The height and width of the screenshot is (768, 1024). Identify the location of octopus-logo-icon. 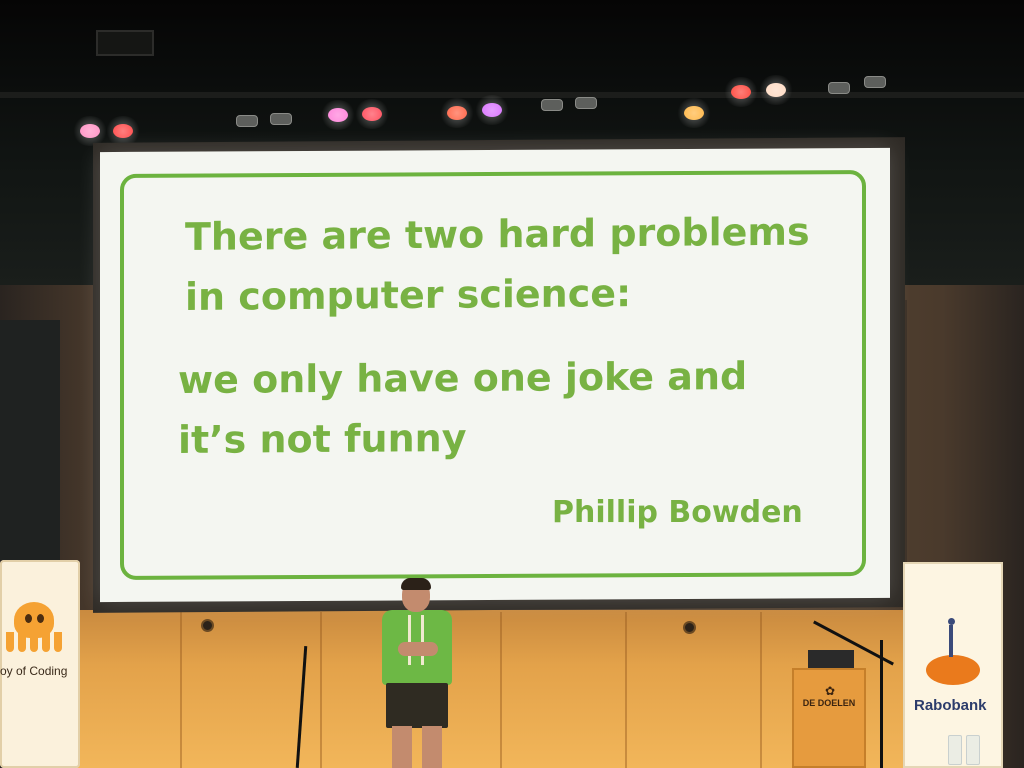
(34, 628).